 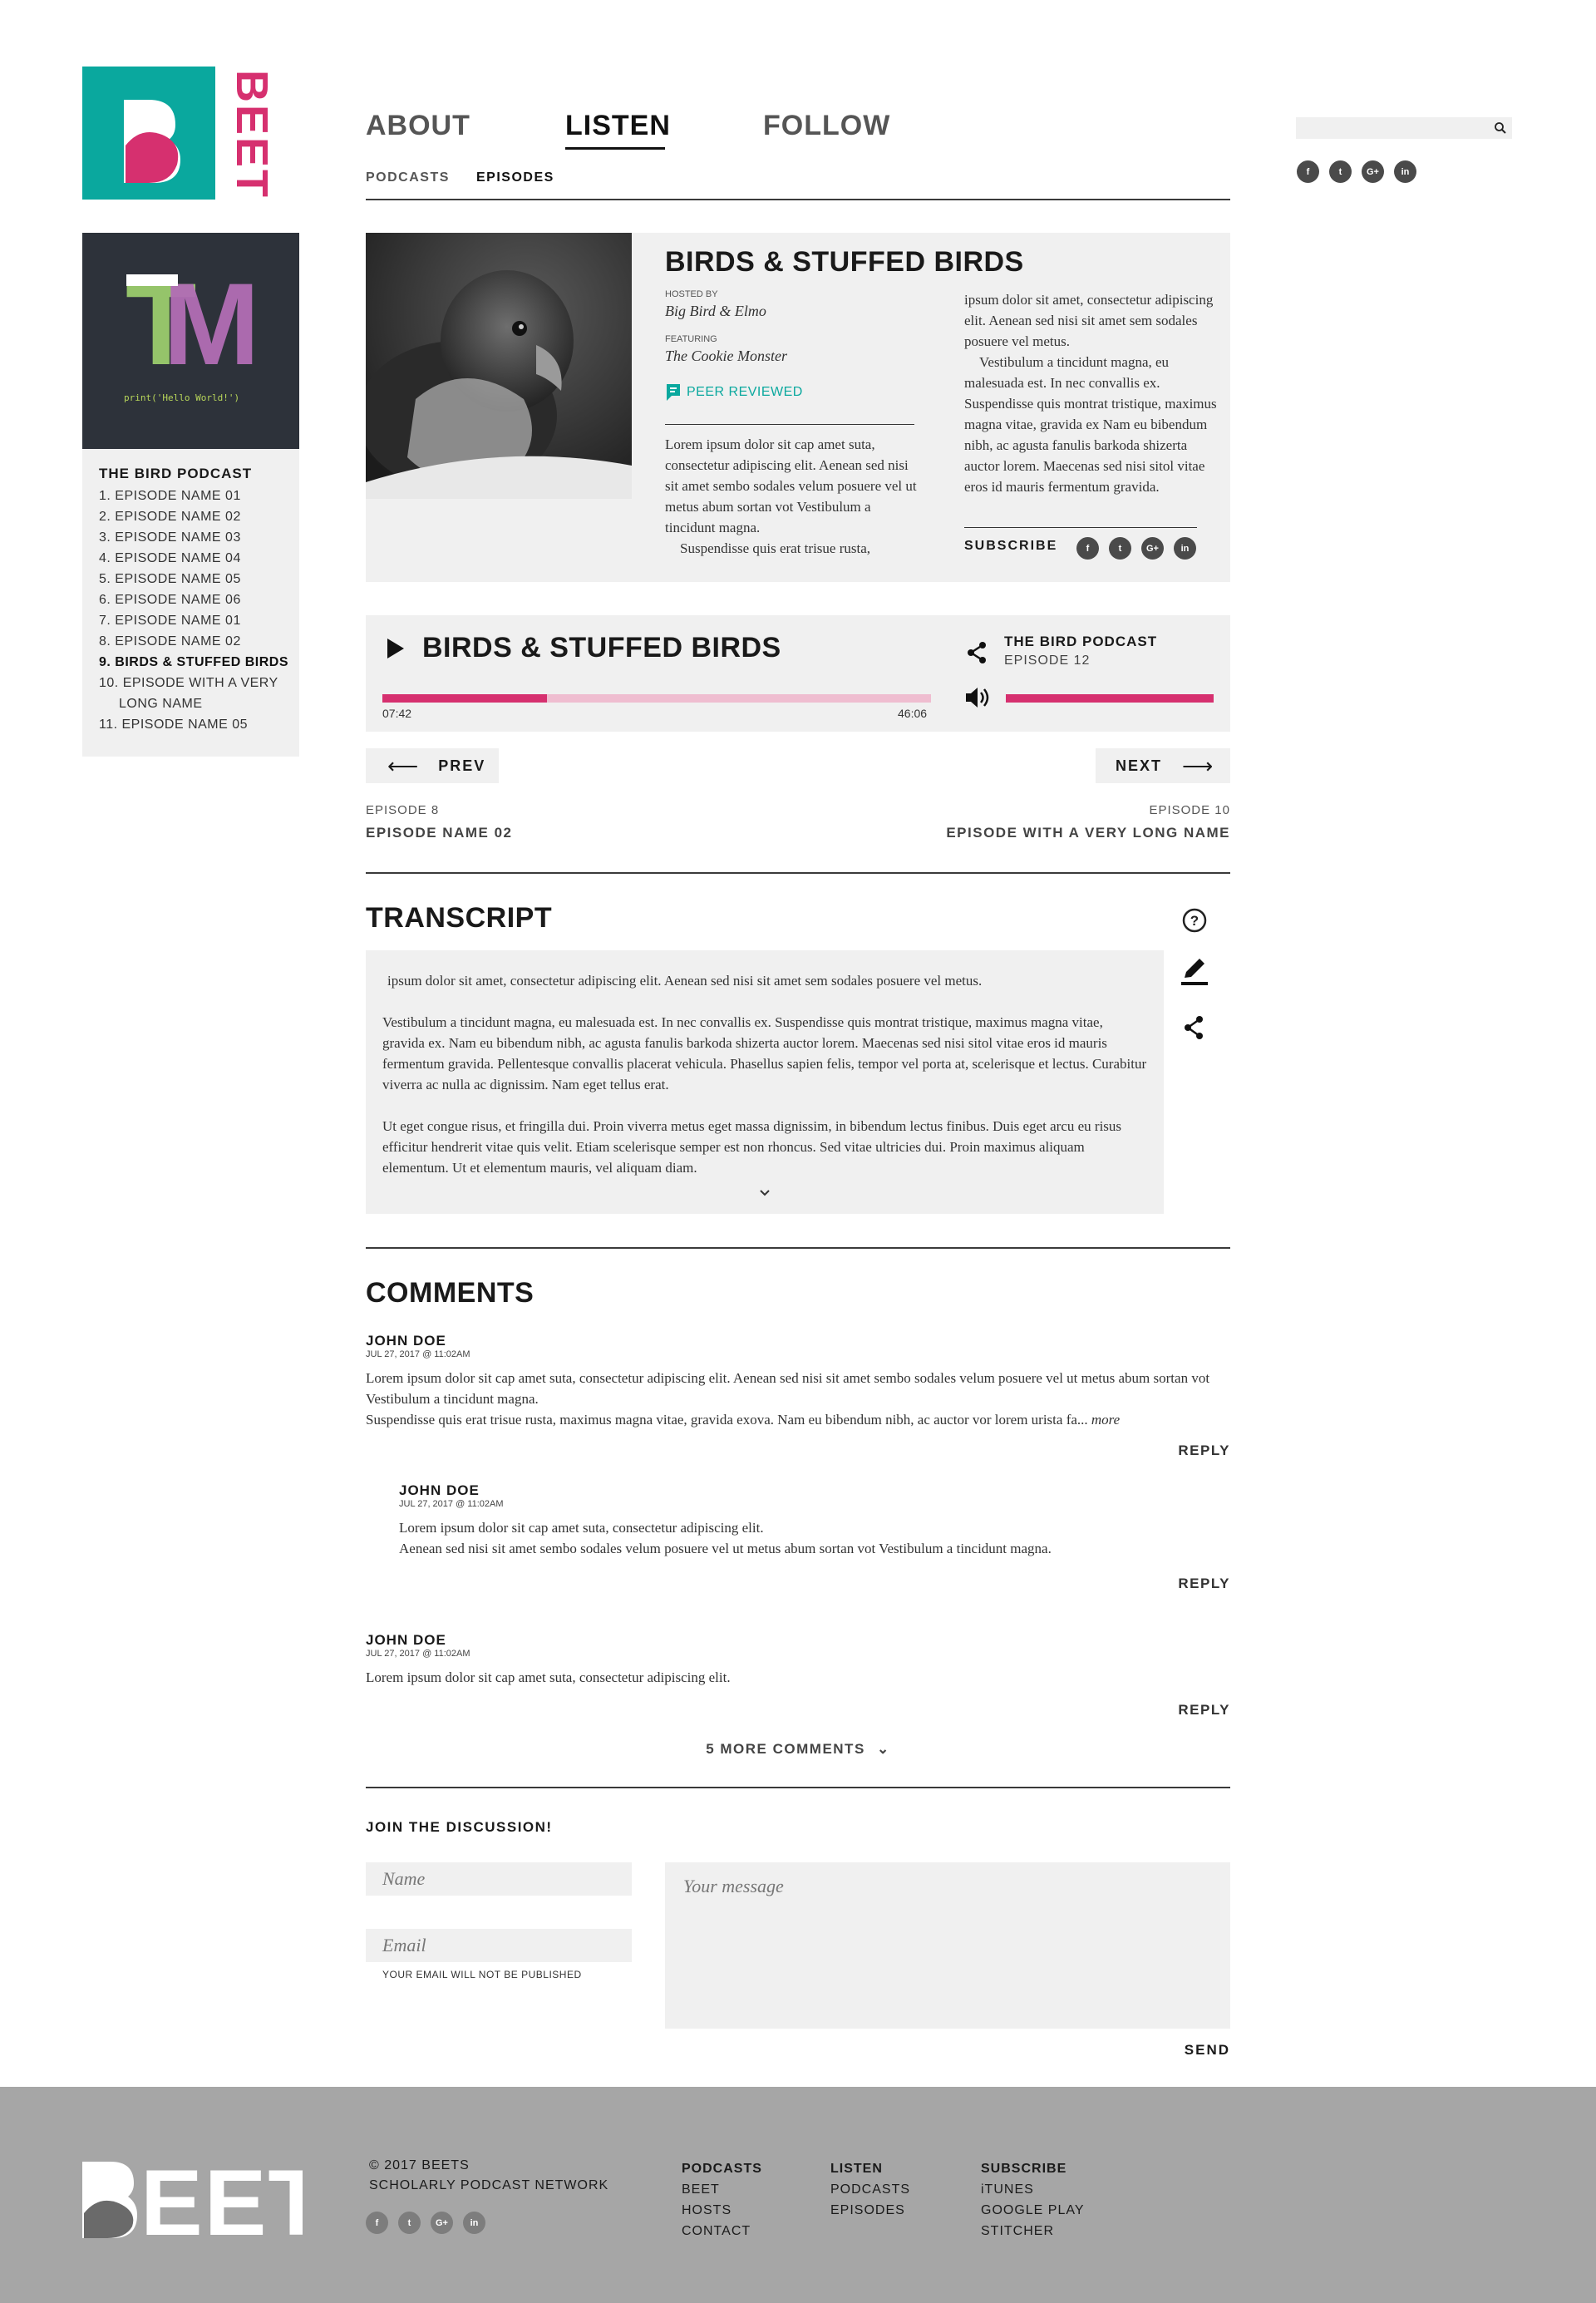 What do you see at coordinates (1194, 971) in the screenshot?
I see `edit-icon` at bounding box center [1194, 971].